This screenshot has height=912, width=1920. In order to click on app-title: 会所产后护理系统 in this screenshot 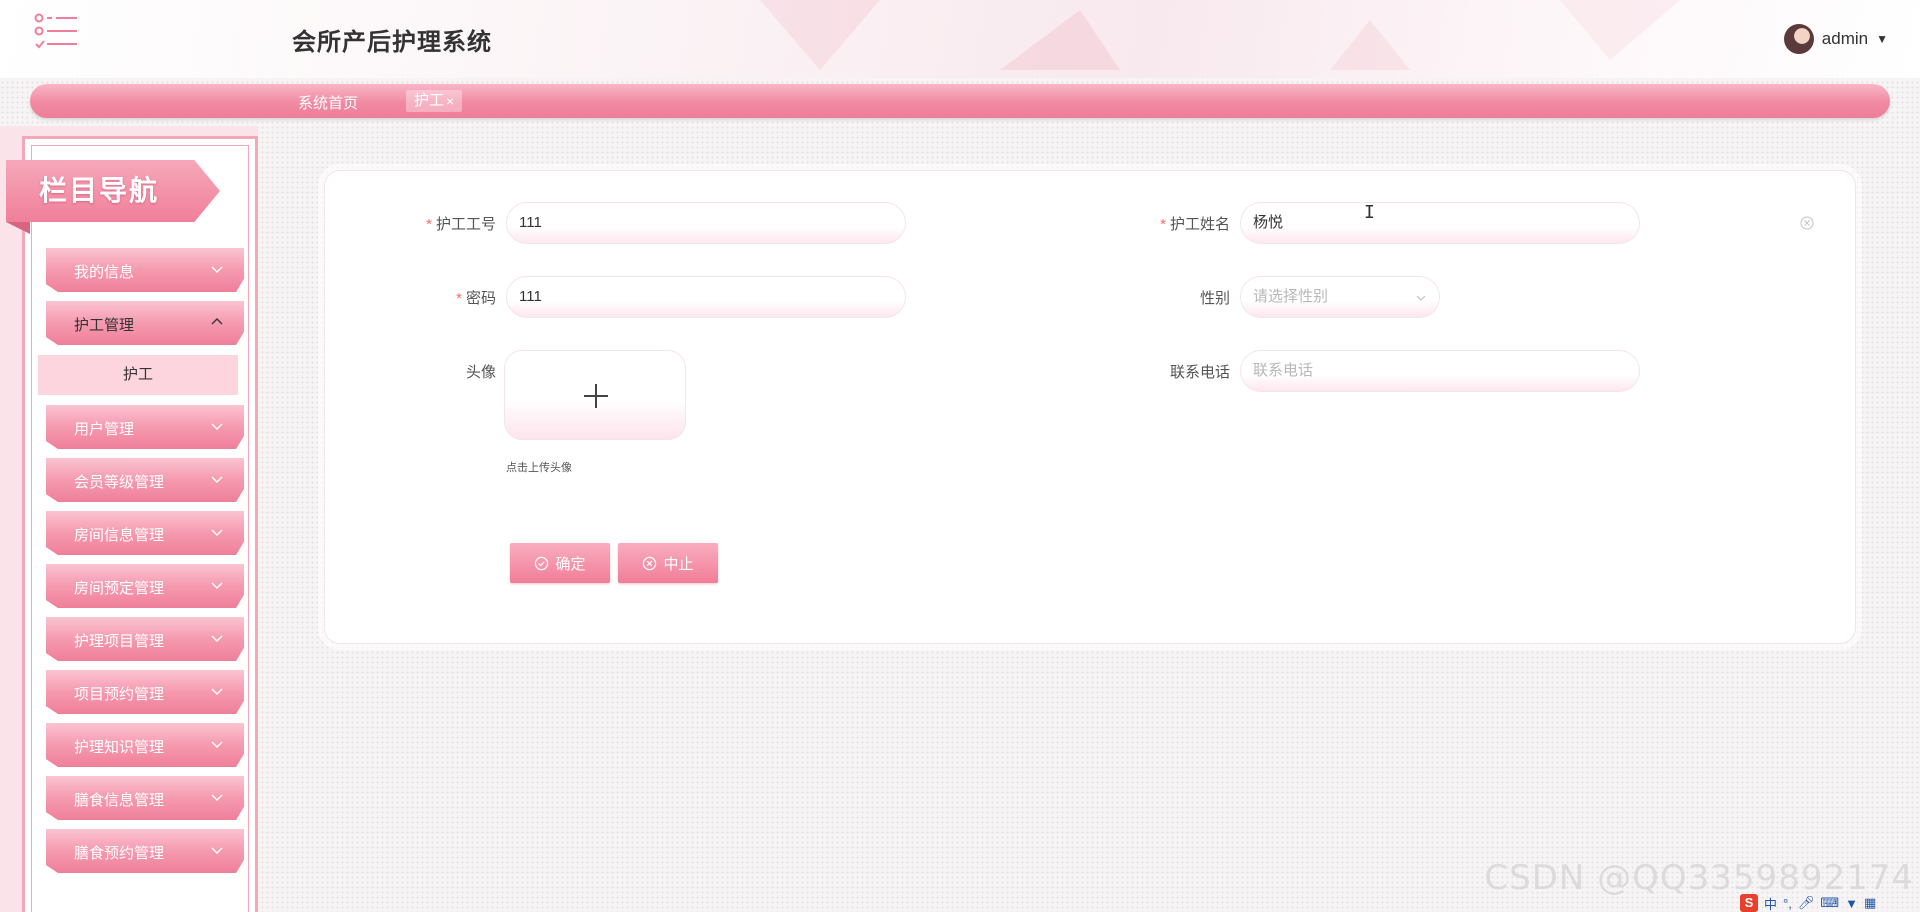, I will do `click(392, 42)`.